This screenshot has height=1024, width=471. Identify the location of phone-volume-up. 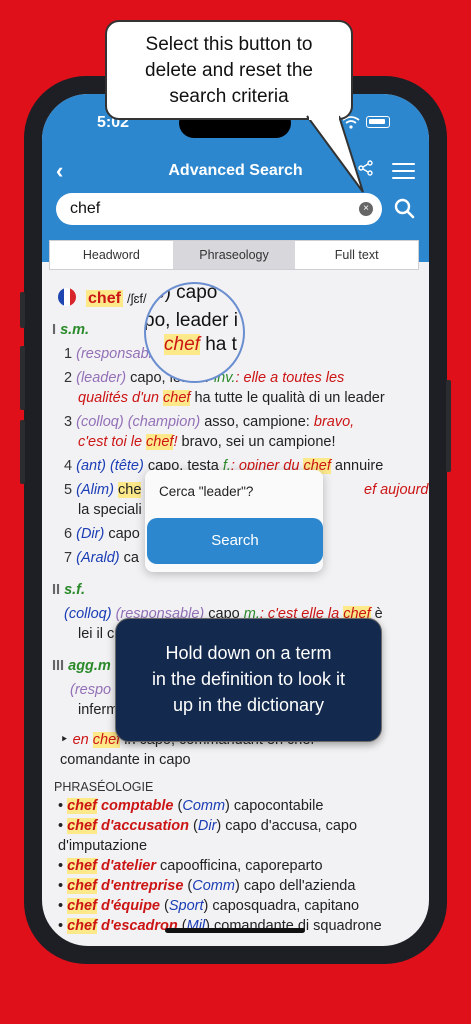
(22, 378).